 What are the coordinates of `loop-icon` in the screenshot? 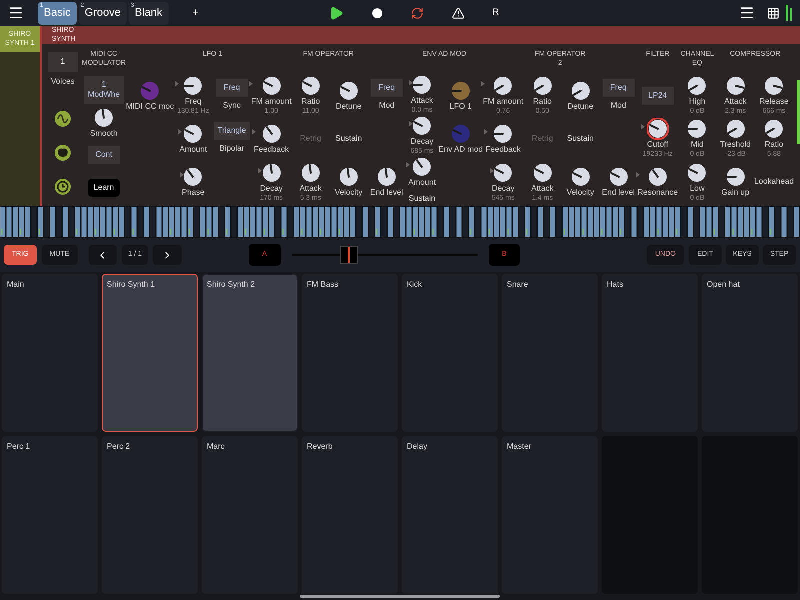 It's located at (417, 13).